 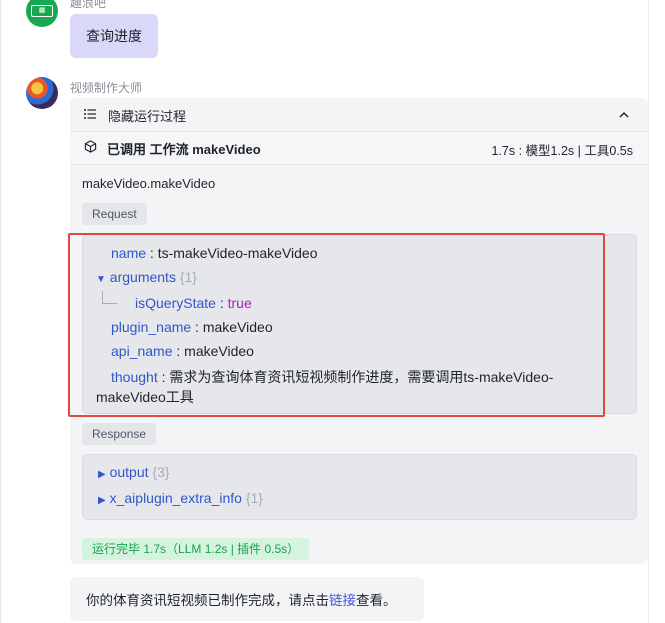 I want to click on json-row-output: ▶ output {3}, so click(x=134, y=472).